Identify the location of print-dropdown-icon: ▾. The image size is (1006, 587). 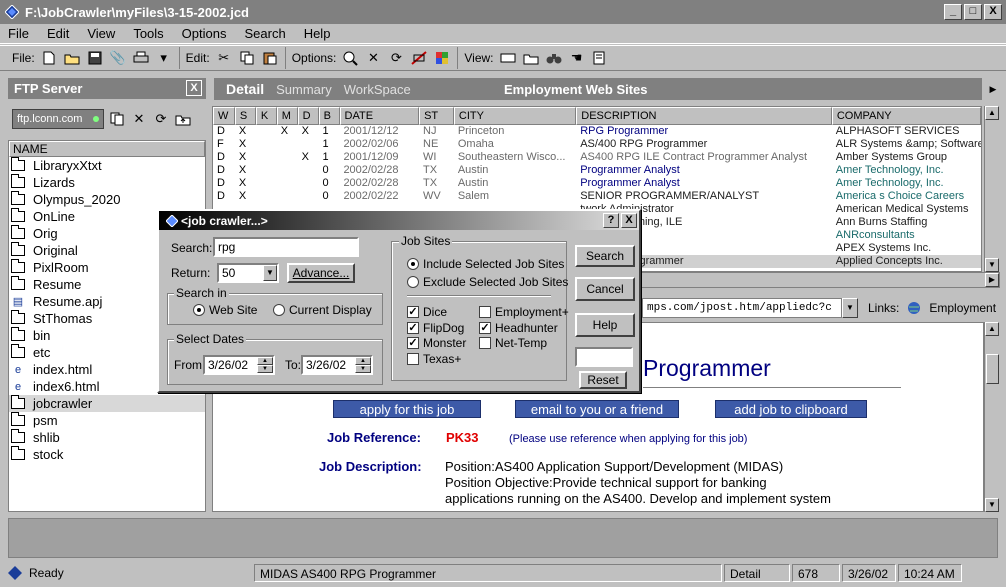
(164, 58).